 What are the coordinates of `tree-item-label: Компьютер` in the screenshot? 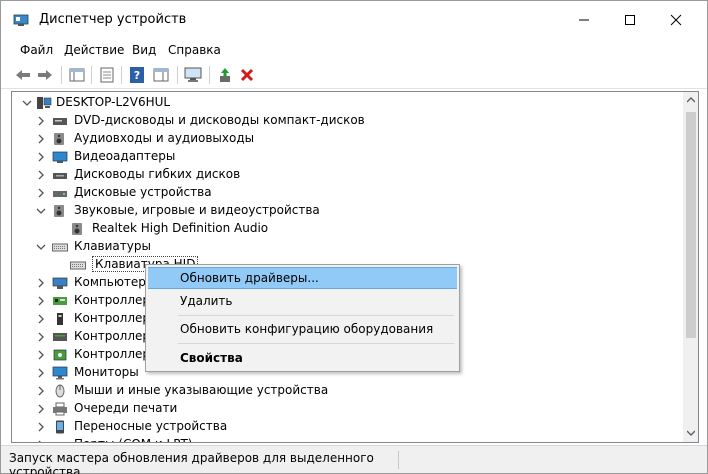 It's located at (110, 282).